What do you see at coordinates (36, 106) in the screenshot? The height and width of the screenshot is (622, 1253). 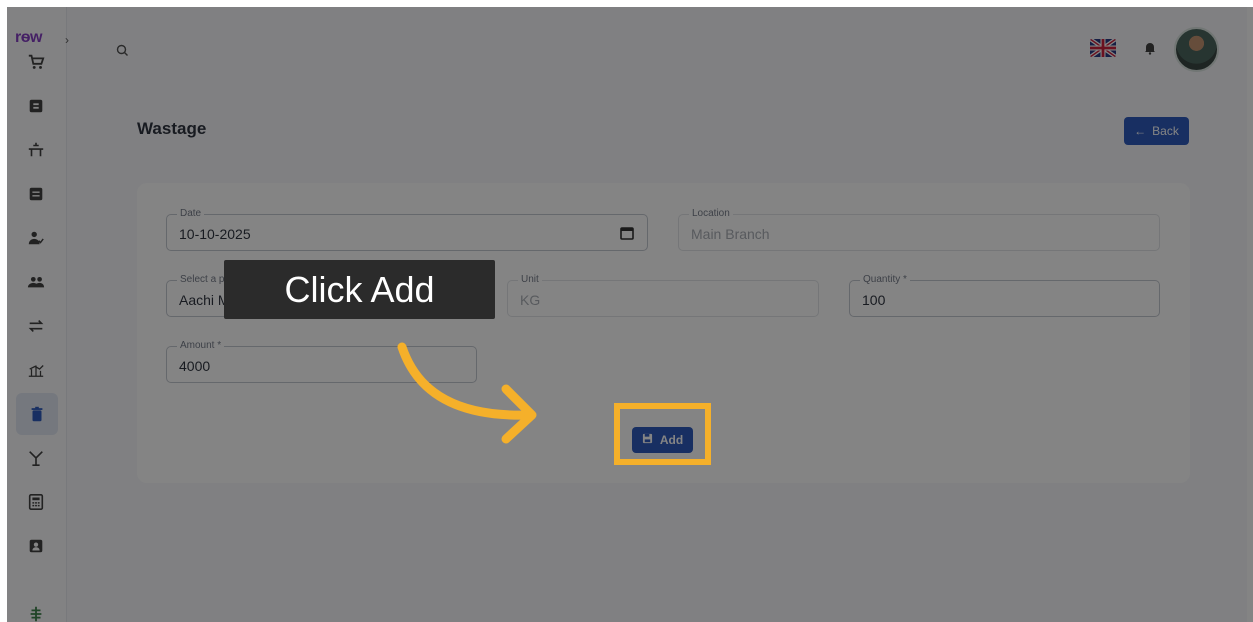 I see `orders-icon` at bounding box center [36, 106].